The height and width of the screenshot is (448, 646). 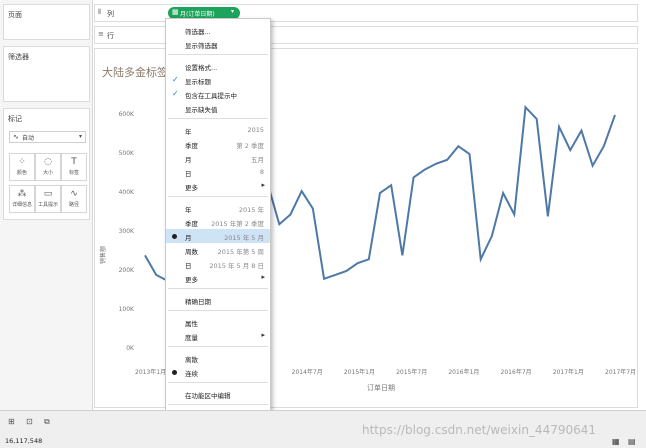 What do you see at coordinates (175, 93) in the screenshot?
I see `checkmark-icon: ✓` at bounding box center [175, 93].